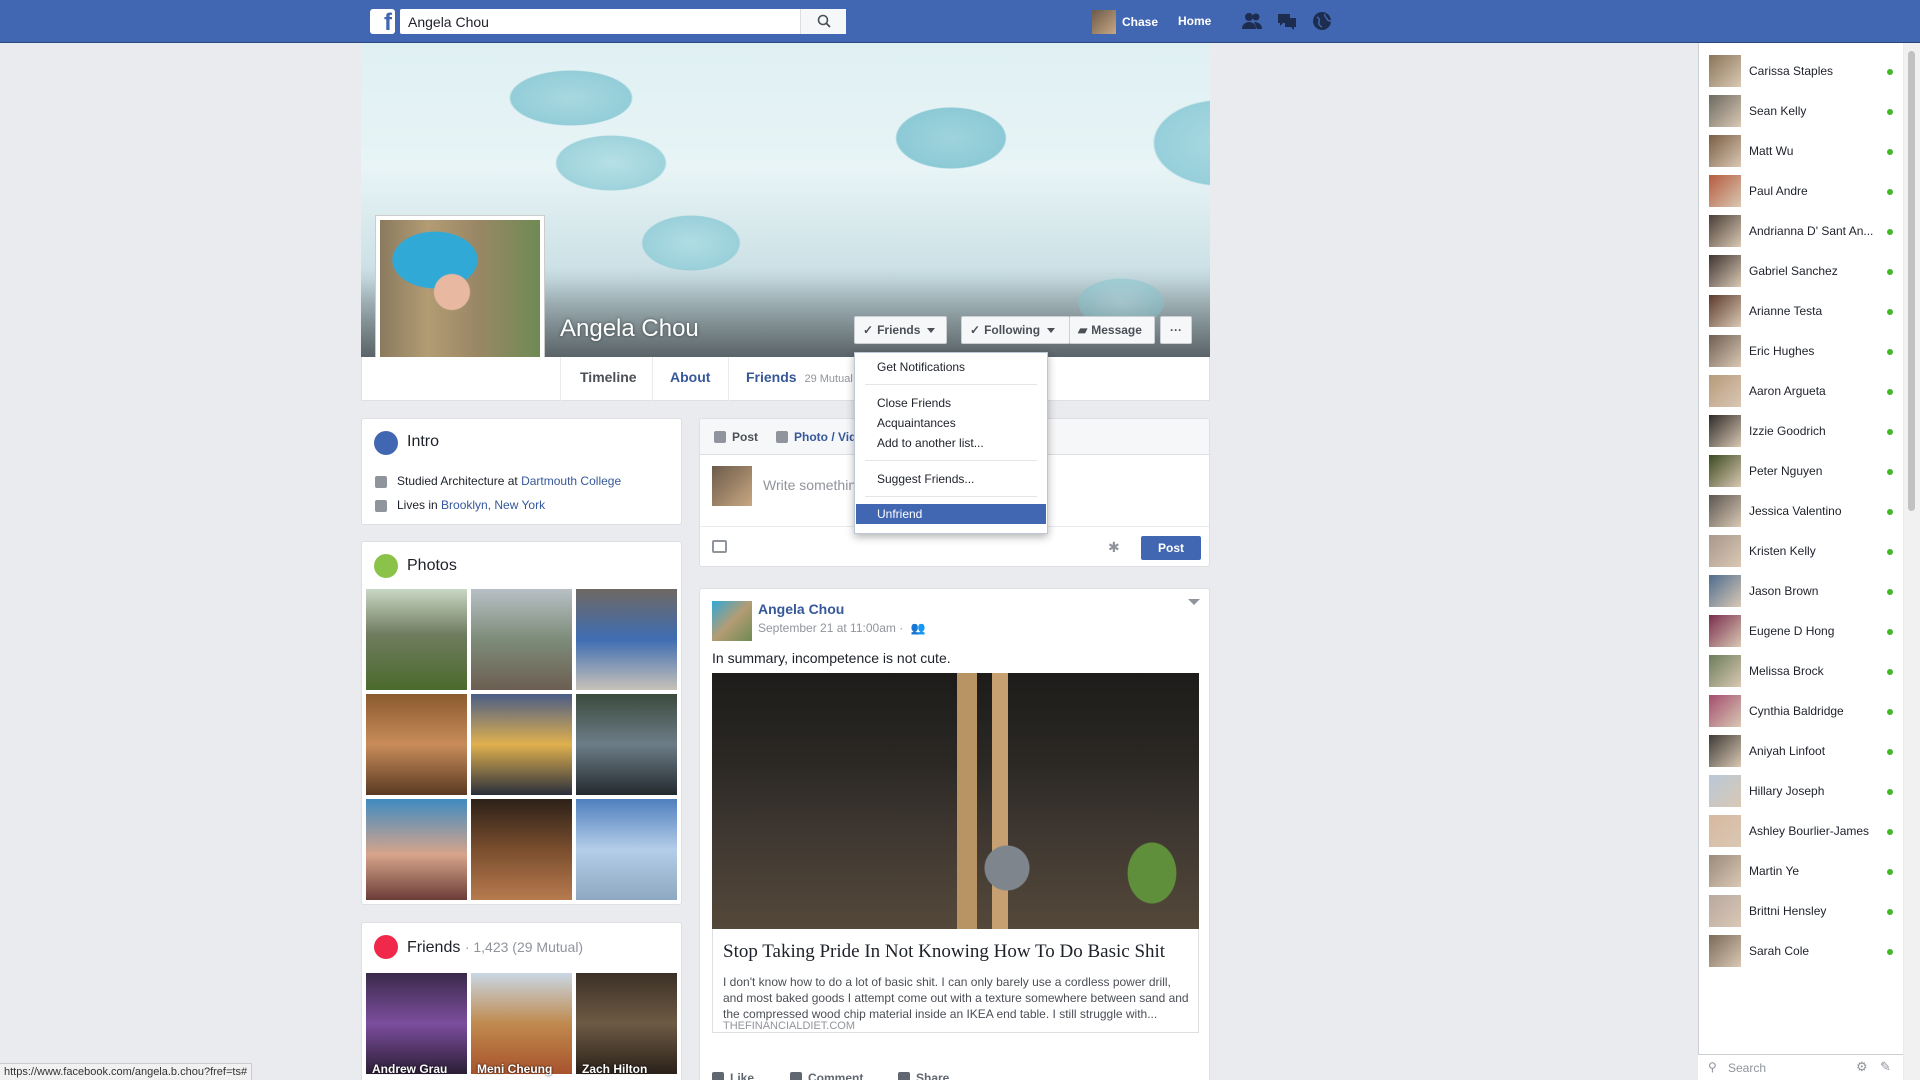  I want to click on chat-contact: Ashley Bourlier-James, so click(1801, 831).